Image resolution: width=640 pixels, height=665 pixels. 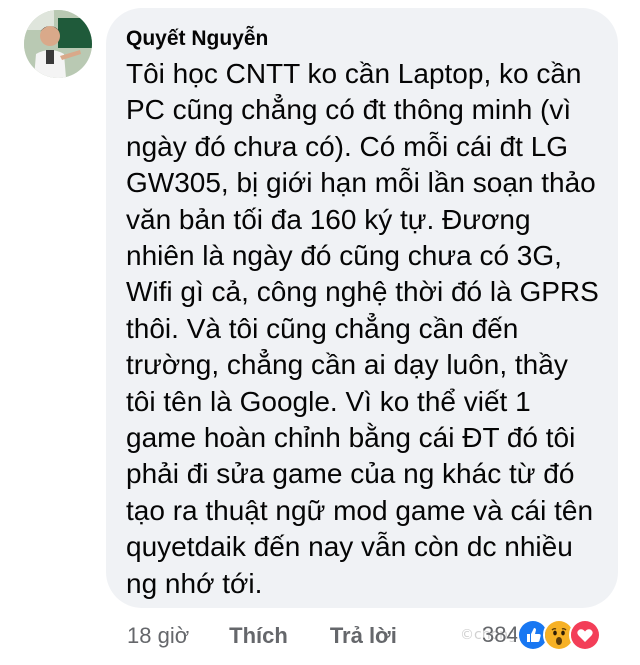 I want to click on comment-line: tôi tên là Google. Vì ko thể viết 1, so click(x=328, y=401).